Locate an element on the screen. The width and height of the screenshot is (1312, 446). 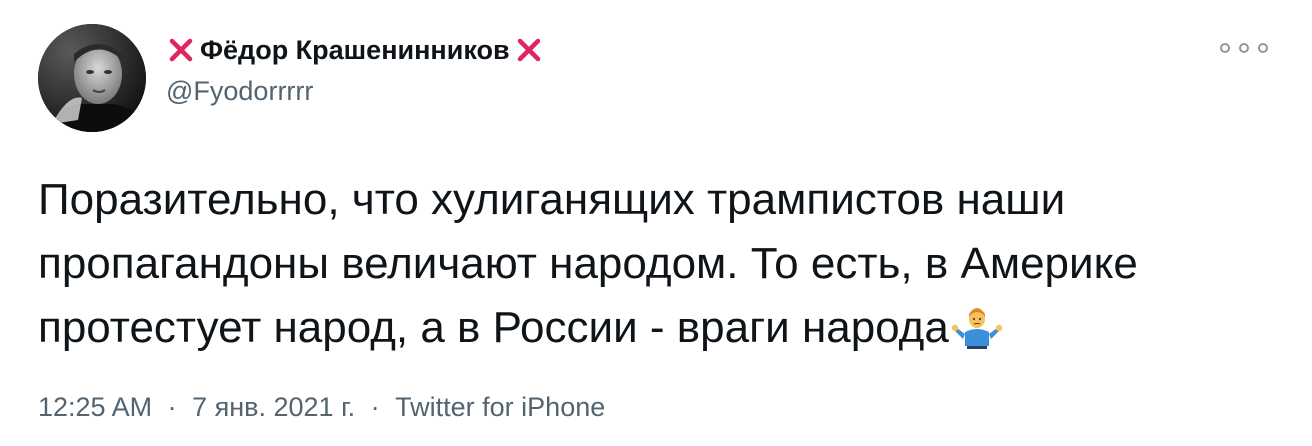
more-options-icon is located at coordinates (1244, 48).